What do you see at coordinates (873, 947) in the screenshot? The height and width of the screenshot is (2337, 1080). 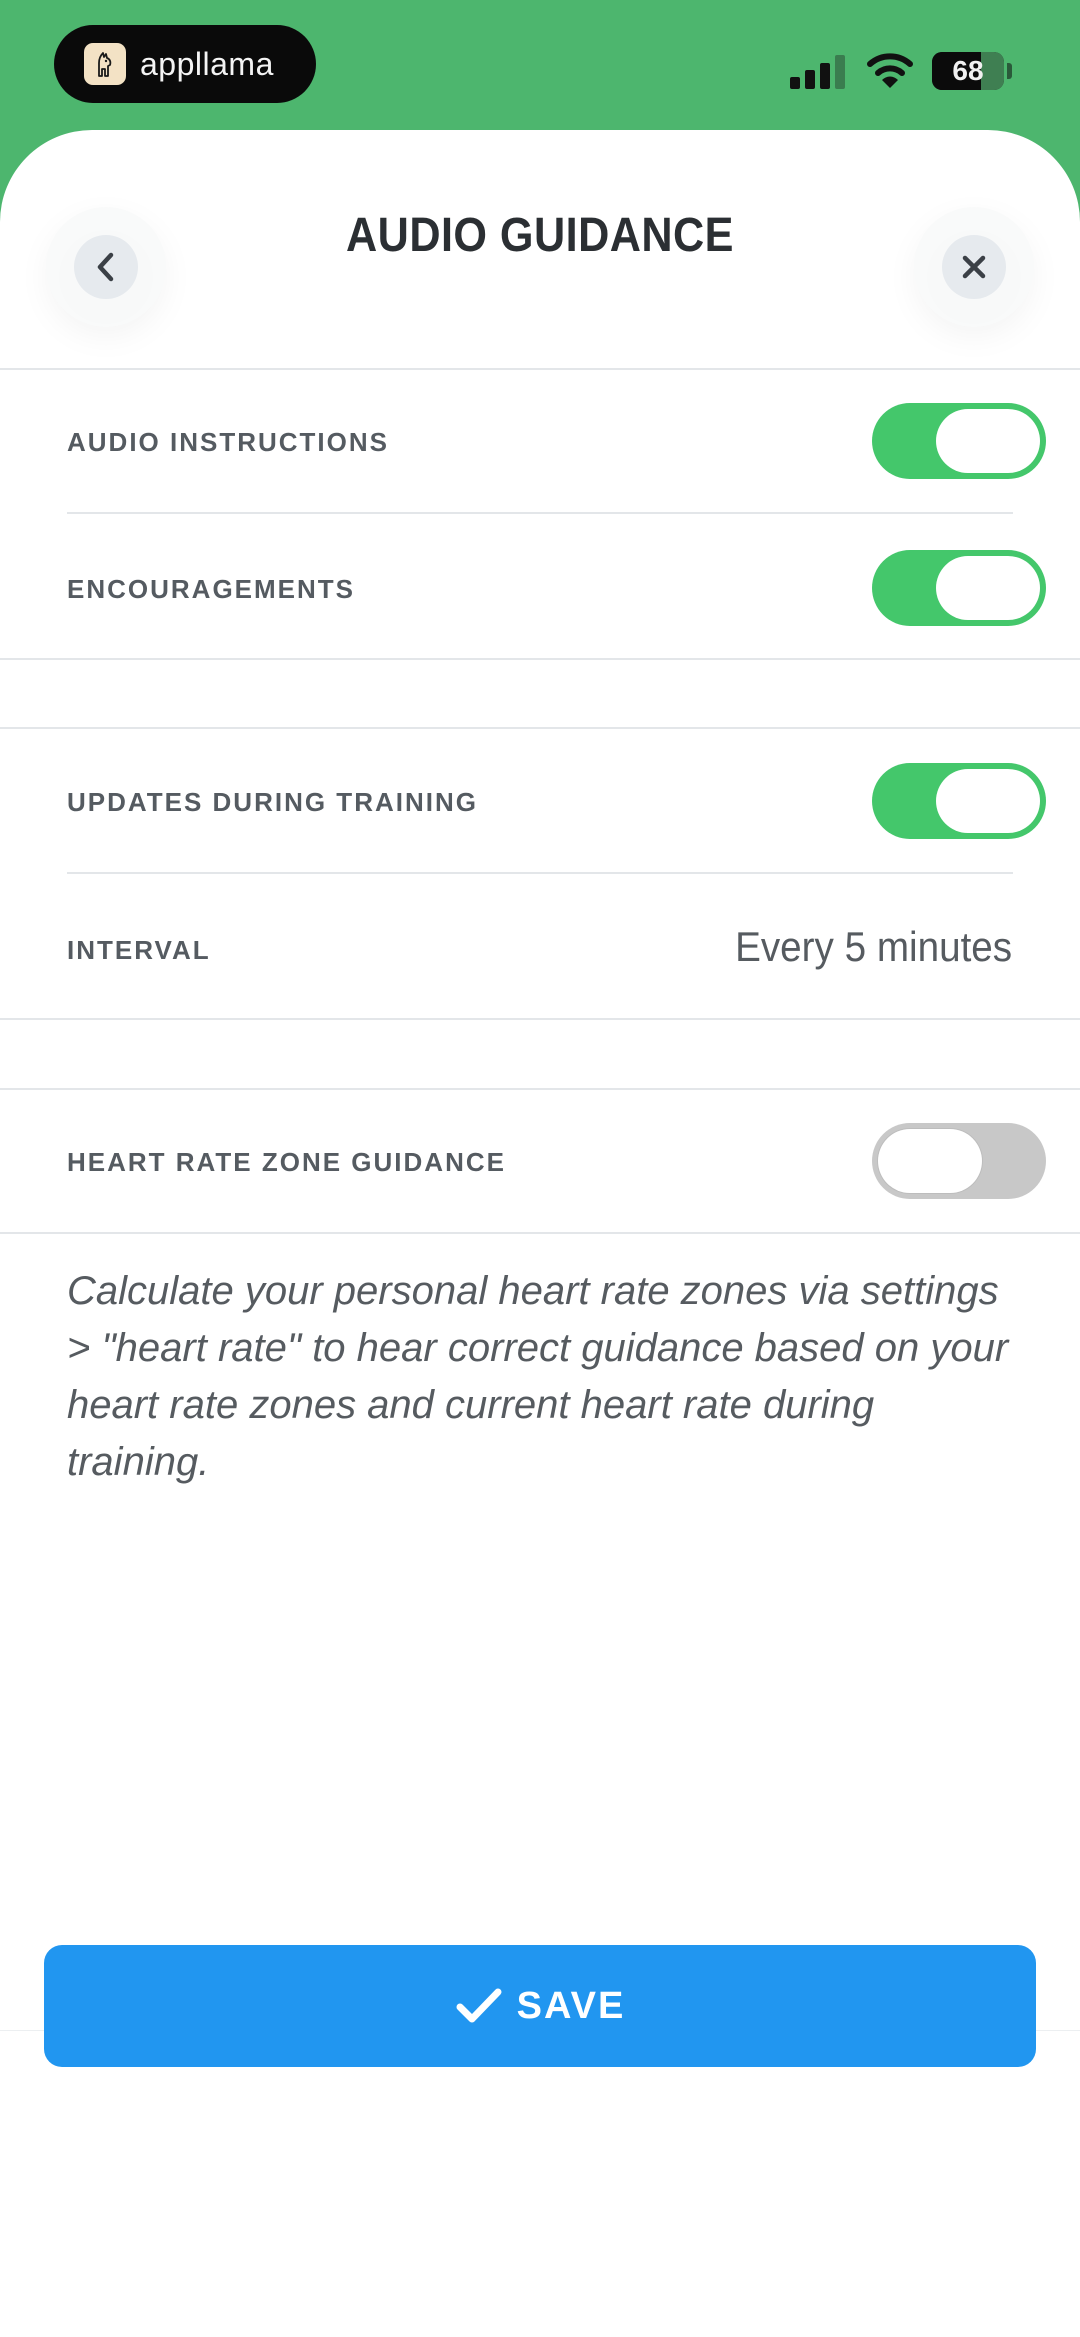 I see `interval-value: Every 5 minutes` at bounding box center [873, 947].